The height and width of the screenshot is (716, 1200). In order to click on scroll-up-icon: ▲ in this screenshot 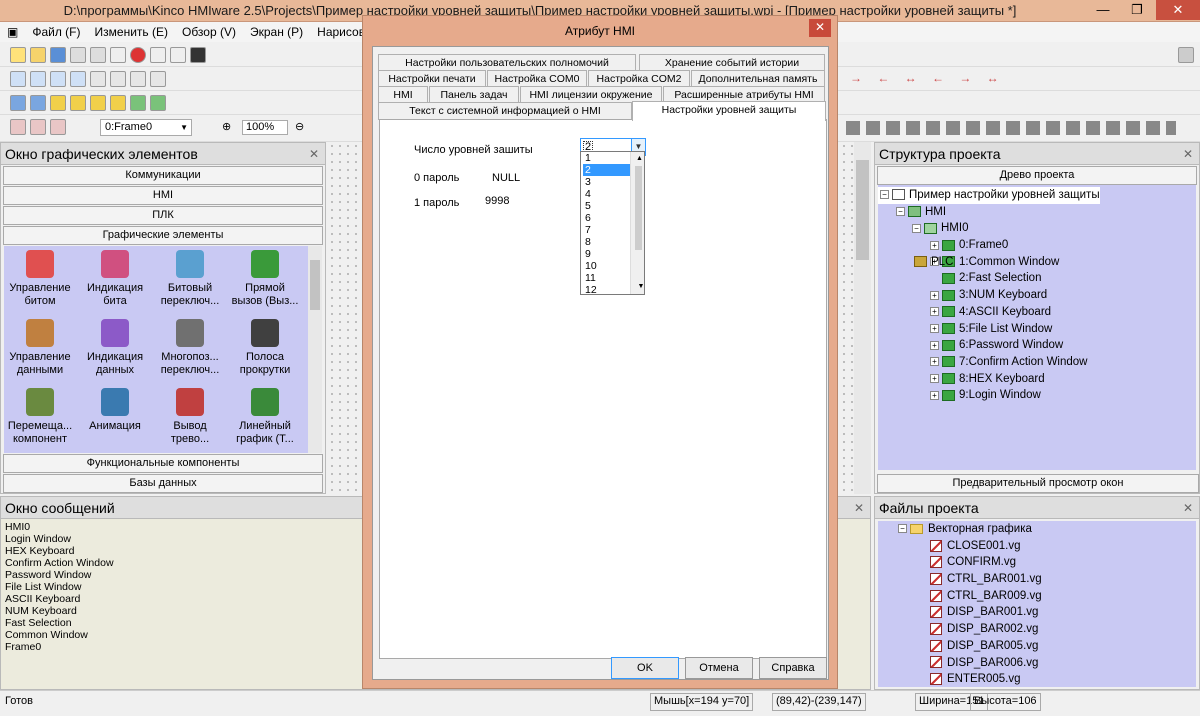, I will do `click(638, 159)`.